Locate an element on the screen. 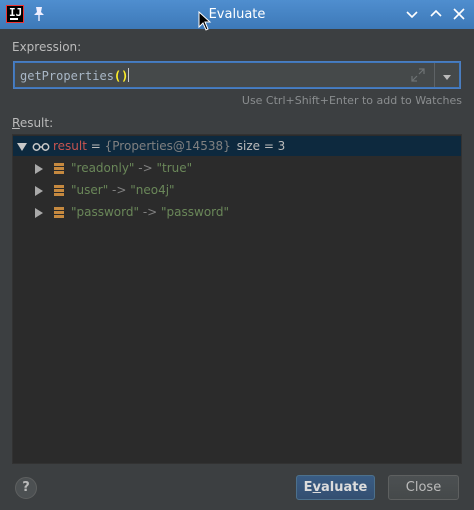 This screenshot has width=474, height=510. expand-editor-icon is located at coordinates (418, 75).